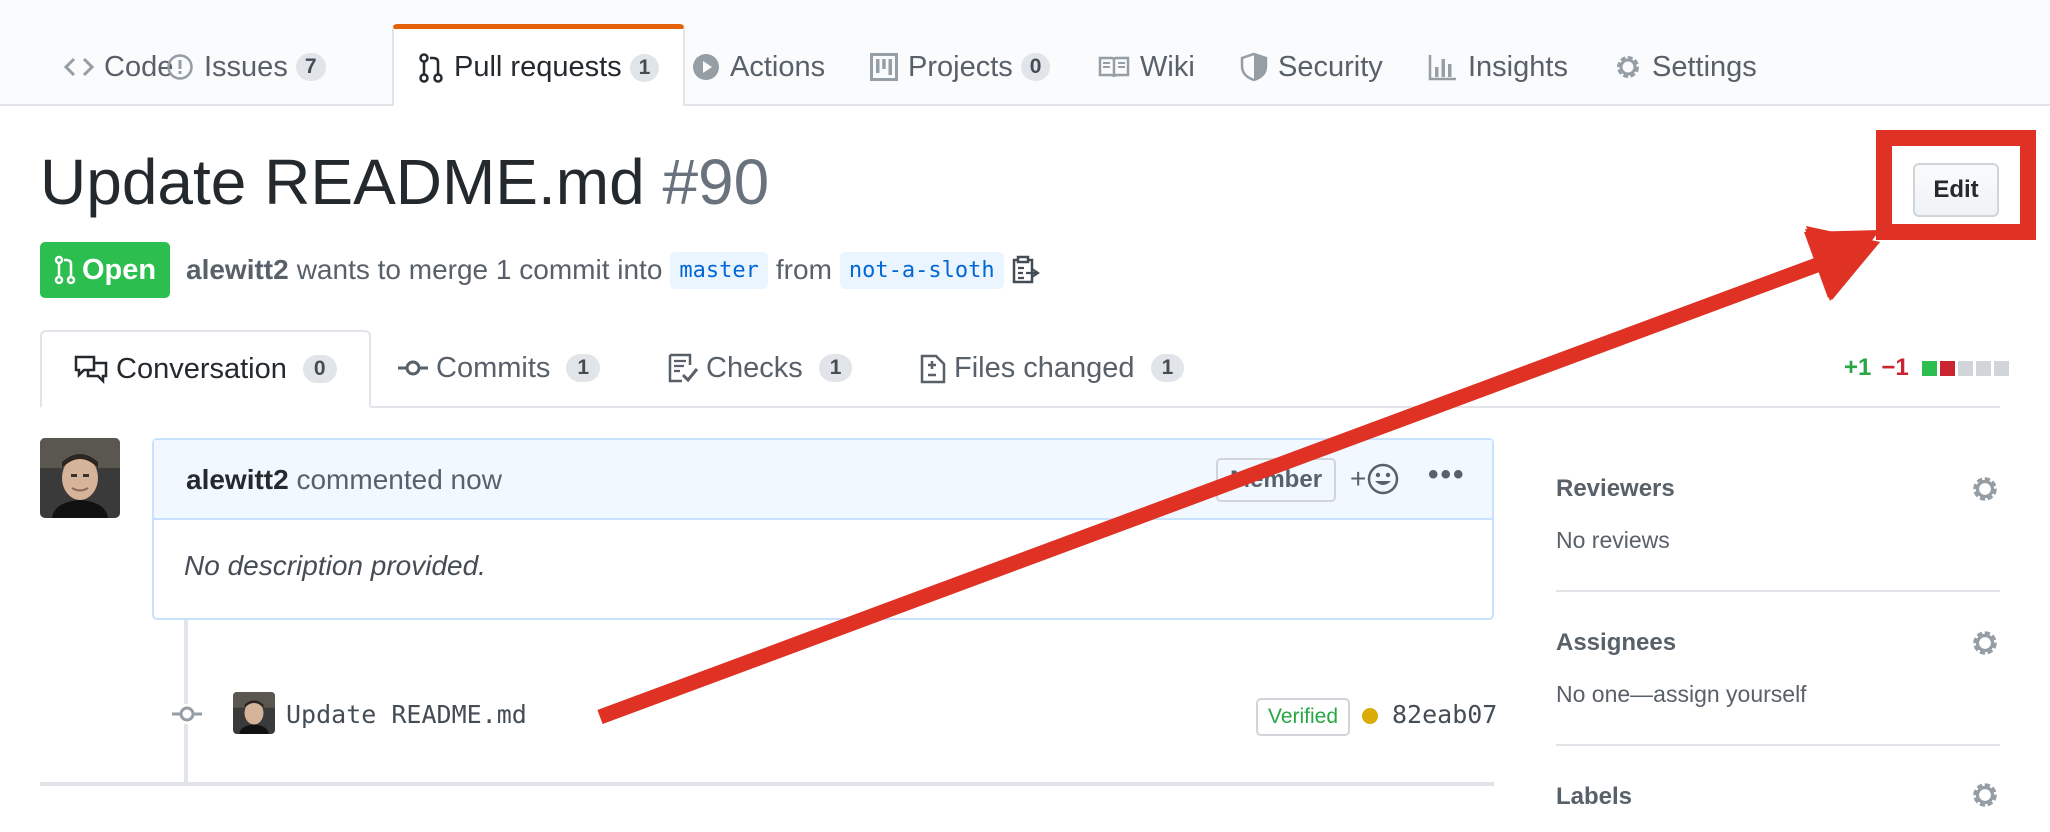  Describe the element at coordinates (119, 269) in the screenshot. I see `status-label: Open` at that location.